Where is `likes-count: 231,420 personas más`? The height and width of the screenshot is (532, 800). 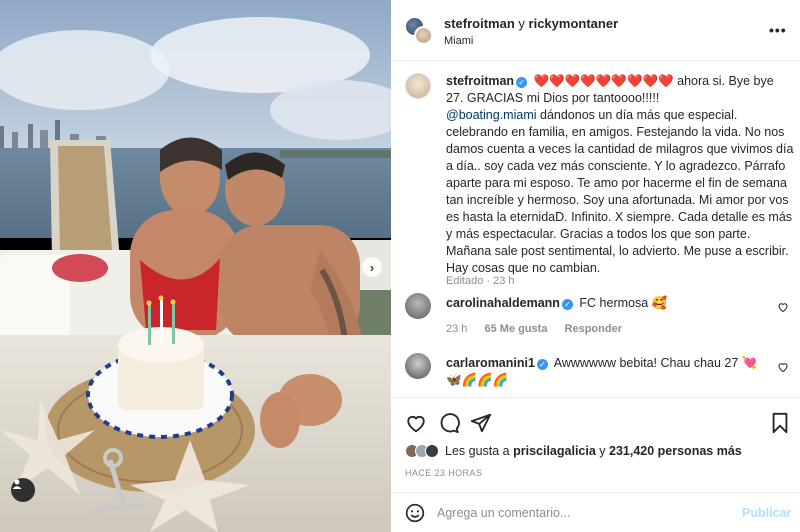
likes-count: 231,420 personas más is located at coordinates (675, 451).